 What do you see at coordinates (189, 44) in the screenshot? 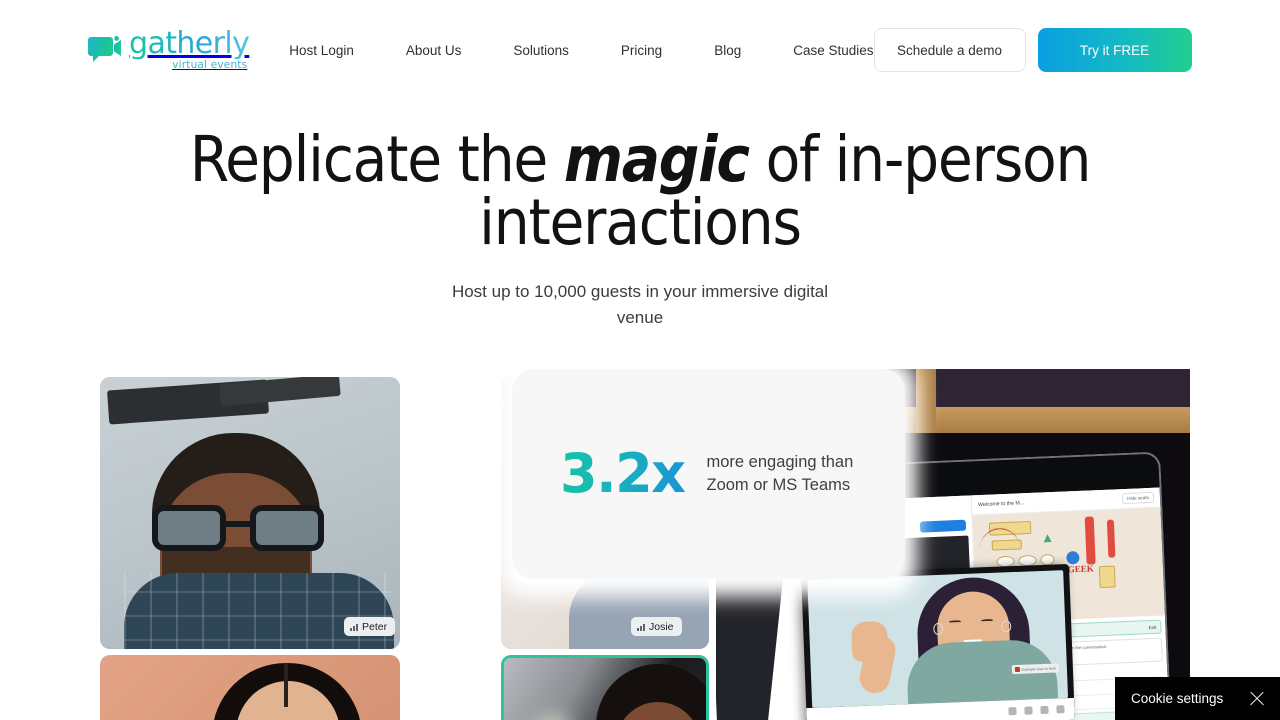
I see `logo-word: gatherly` at bounding box center [189, 44].